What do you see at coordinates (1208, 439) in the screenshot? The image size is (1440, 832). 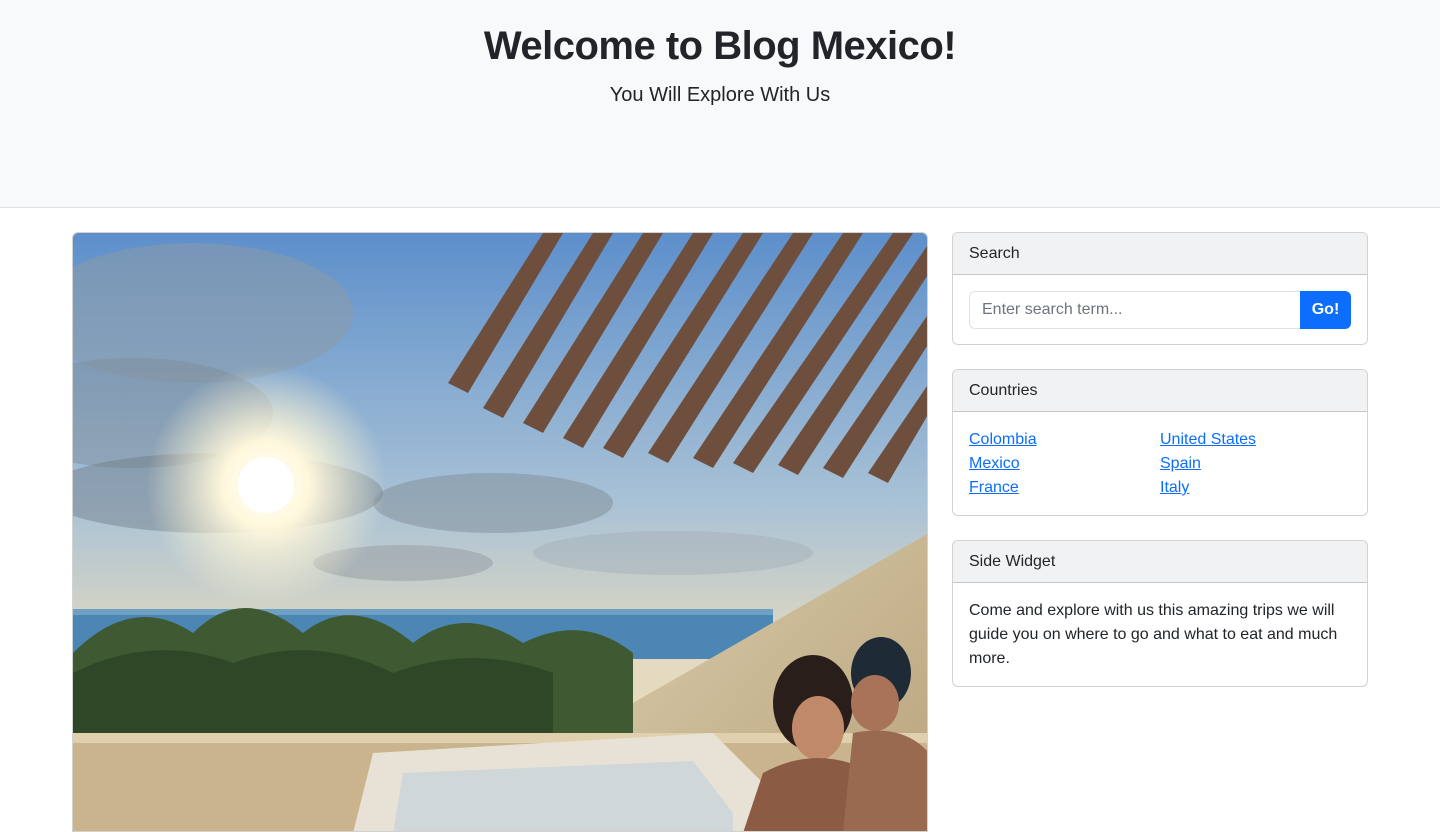 I see `country-link-united-states: United States` at bounding box center [1208, 439].